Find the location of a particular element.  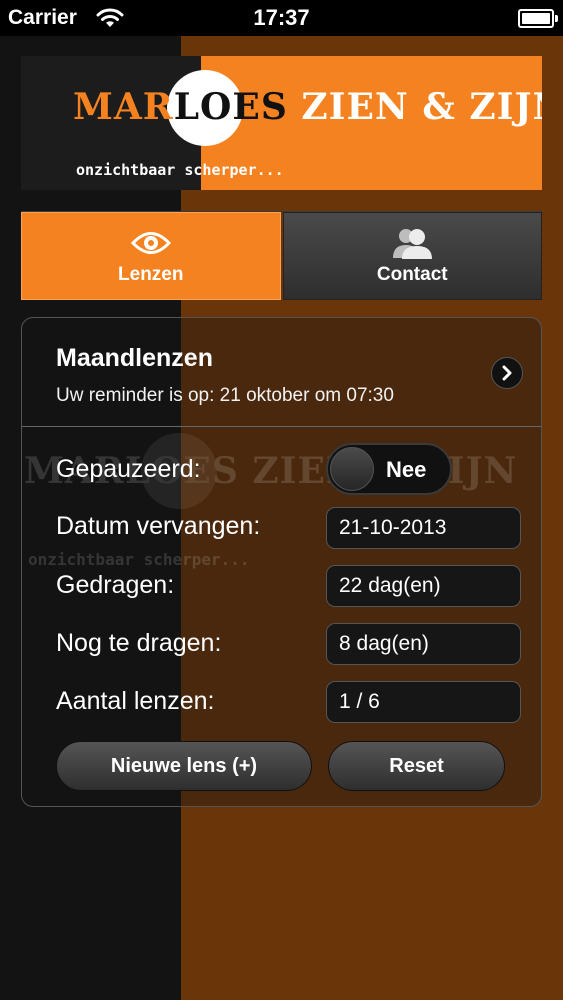

worn-label: Gedragen: is located at coordinates (115, 585).